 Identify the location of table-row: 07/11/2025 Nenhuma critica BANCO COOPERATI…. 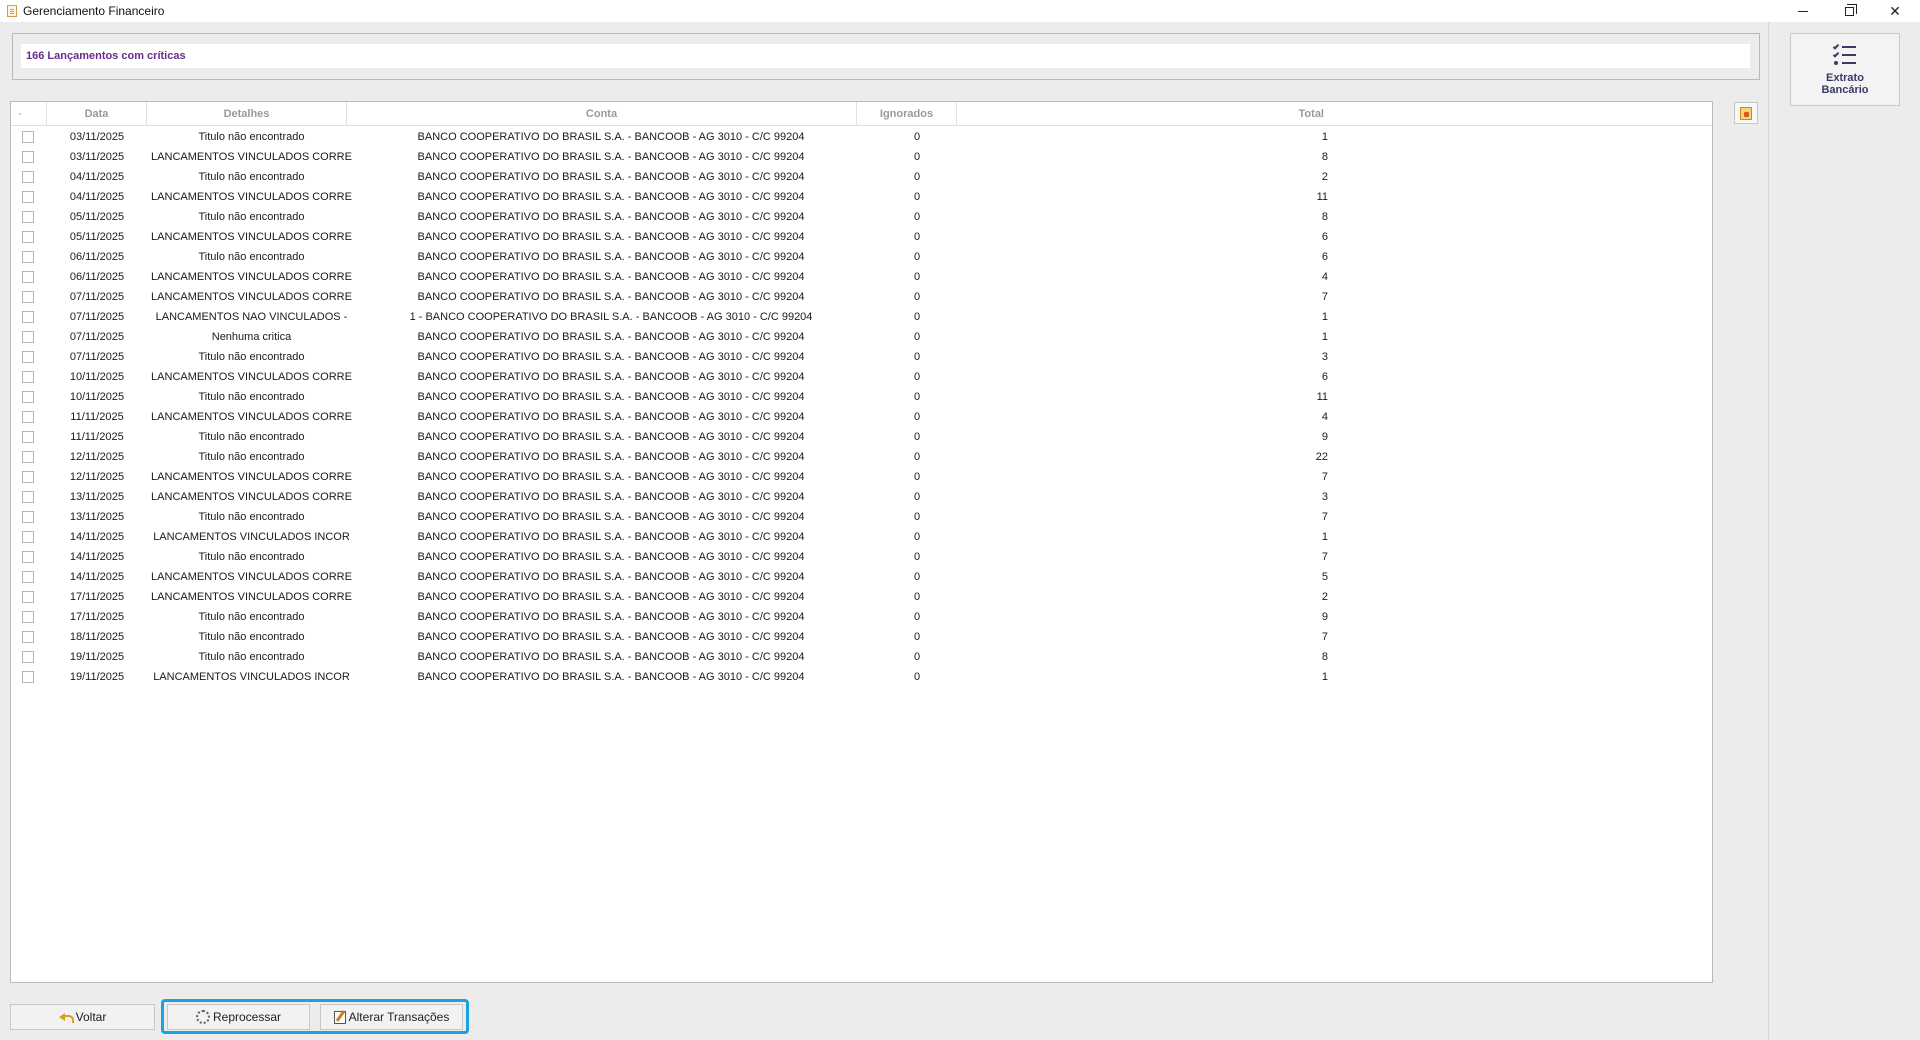
(861, 337).